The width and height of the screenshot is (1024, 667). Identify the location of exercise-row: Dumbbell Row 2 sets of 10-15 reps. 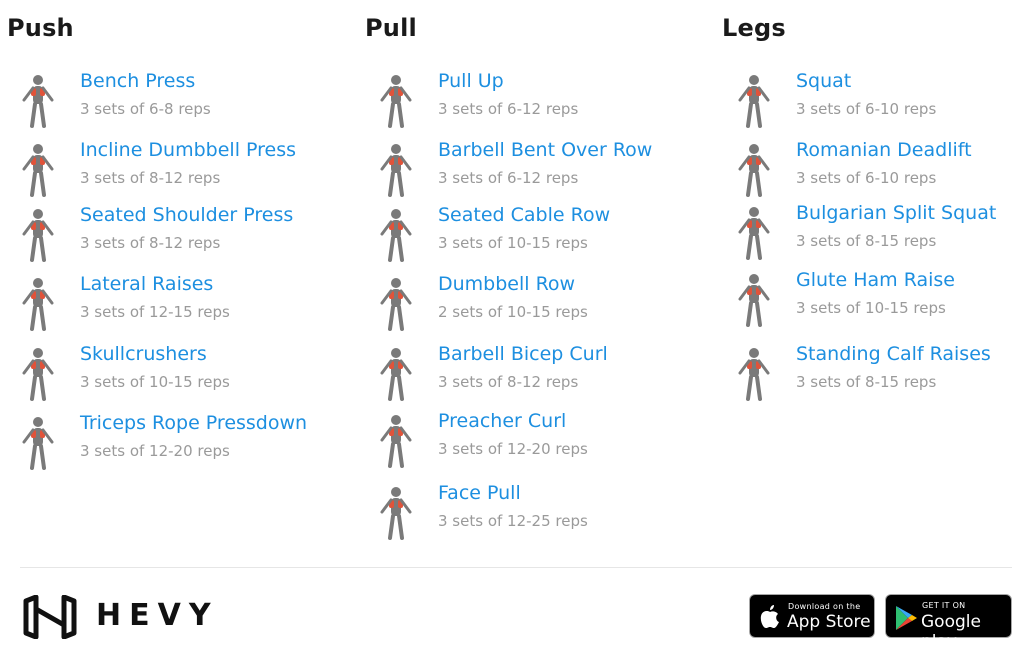
(533, 303).